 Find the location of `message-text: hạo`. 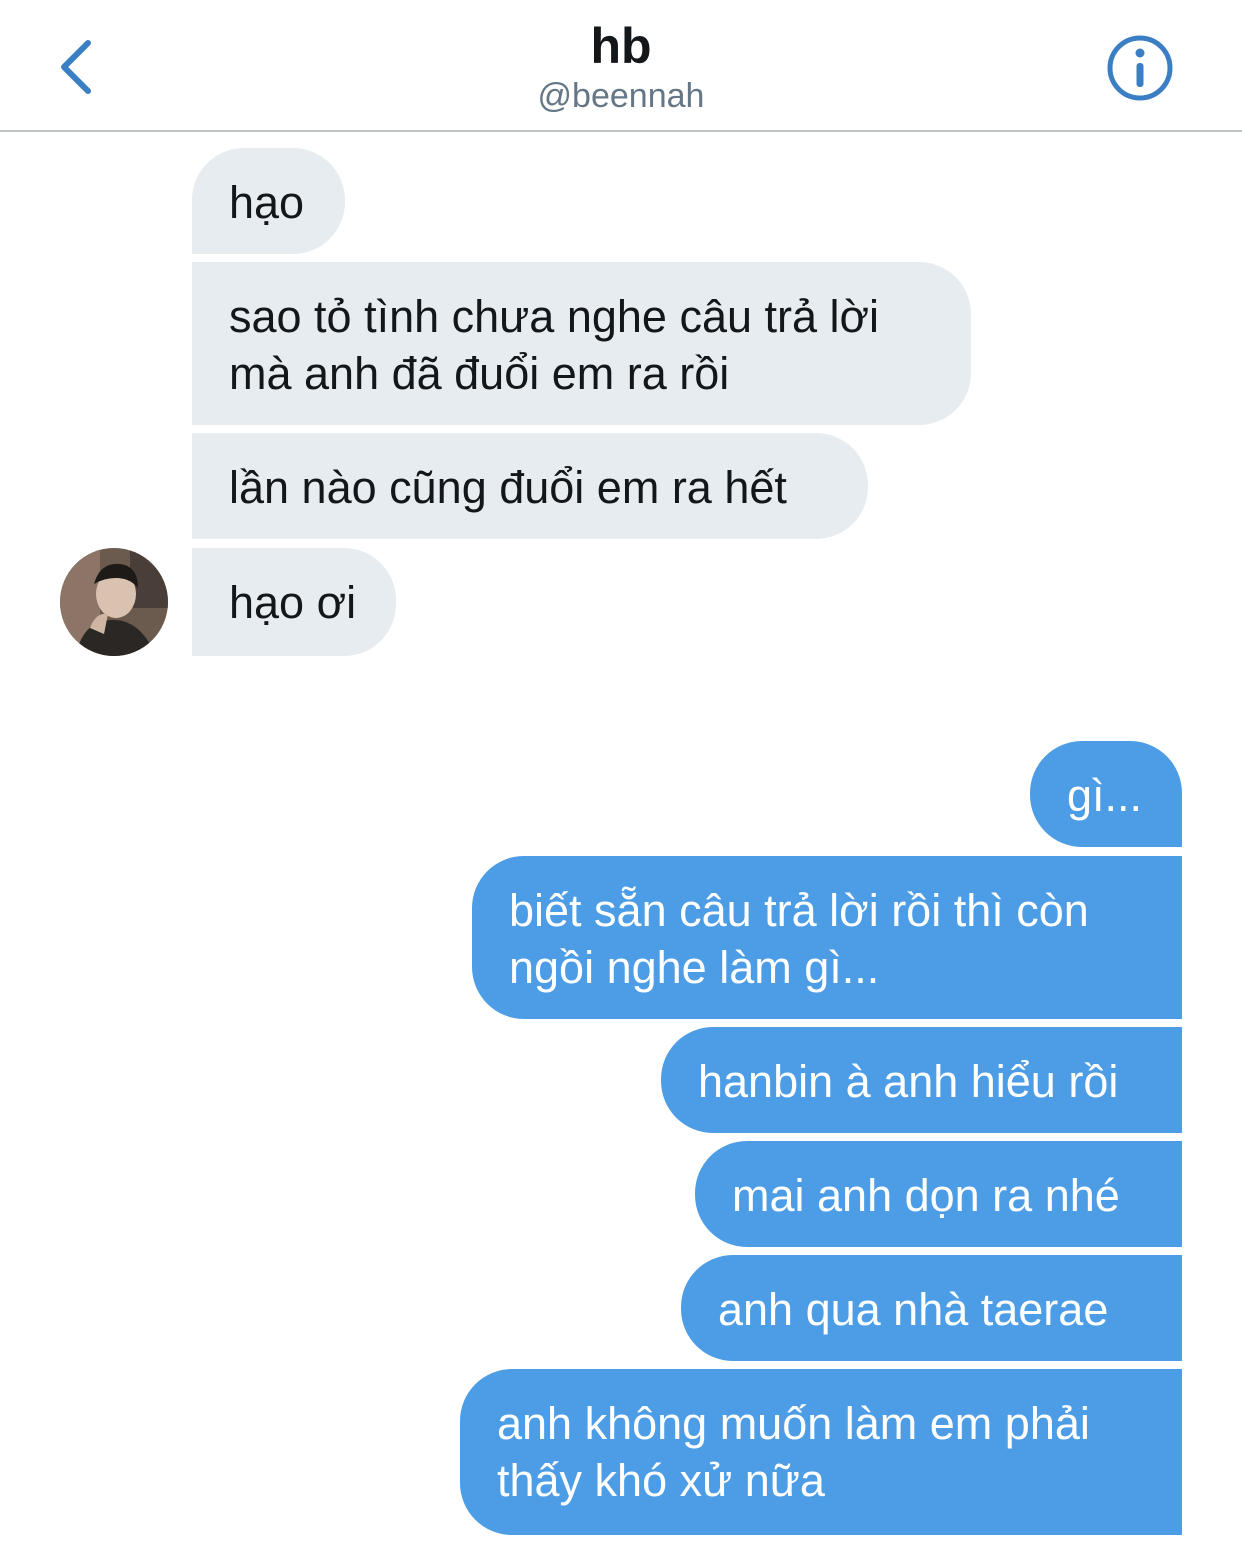

message-text: hạo is located at coordinates (267, 202).